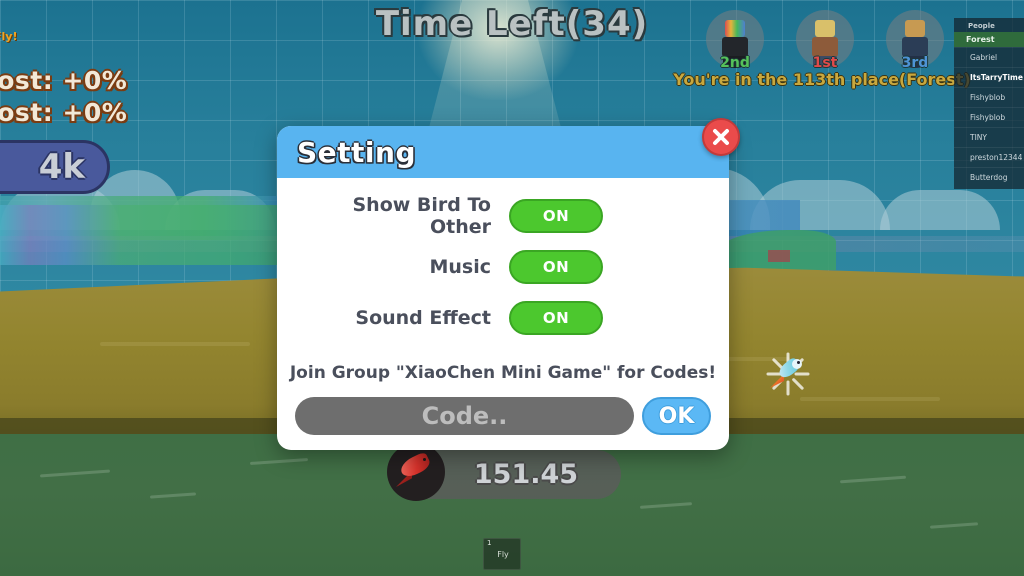 The height and width of the screenshot is (576, 1024). I want to click on setting-label-wrap: Show Bird To Other, so click(401, 216).